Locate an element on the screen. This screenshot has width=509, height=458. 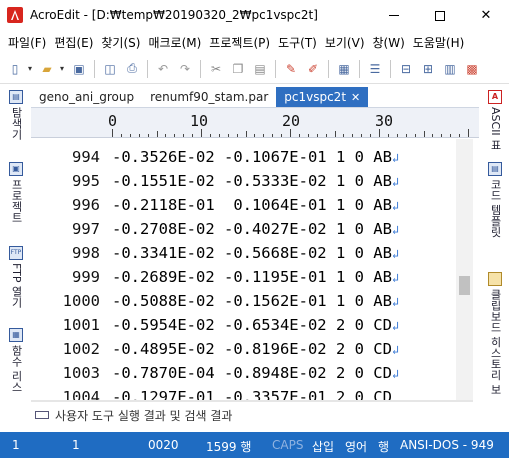
save-icon: ▣ is located at coordinates (79, 69).